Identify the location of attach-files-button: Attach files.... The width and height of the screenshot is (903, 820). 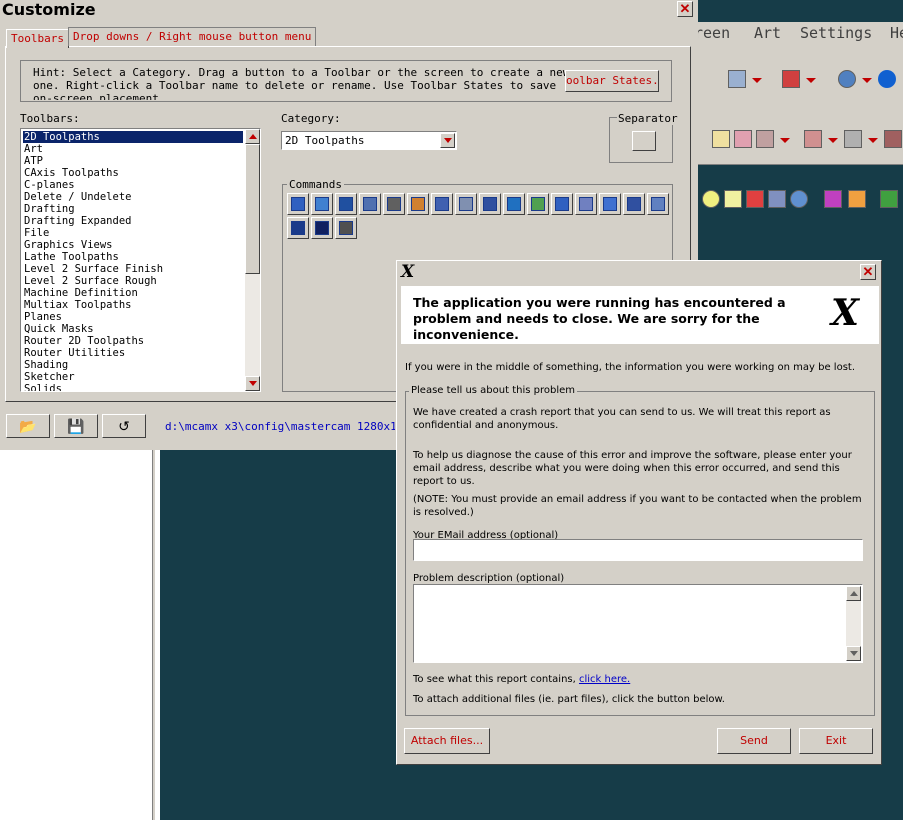
(447, 741).